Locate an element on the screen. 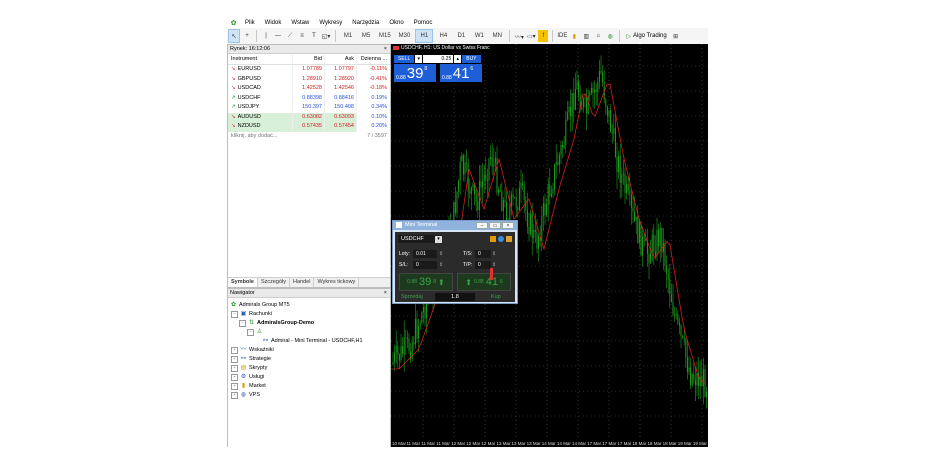 The image size is (934, 464). candle-body is located at coordinates (627, 188).